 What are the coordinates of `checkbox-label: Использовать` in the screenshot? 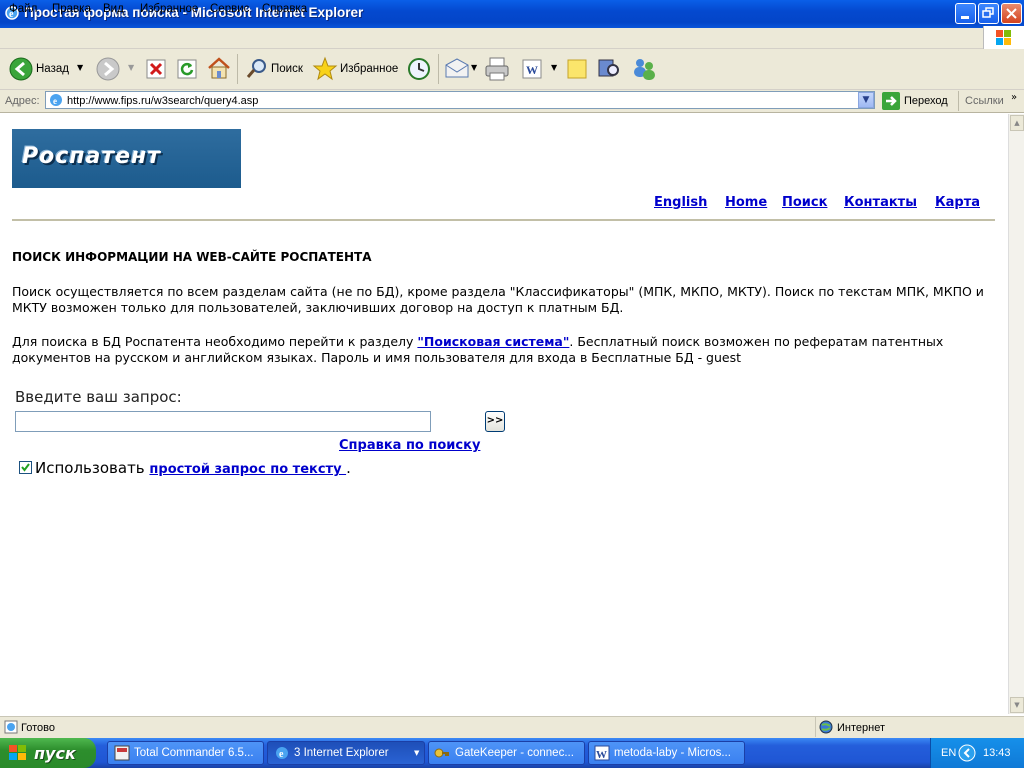 It's located at (92, 468).